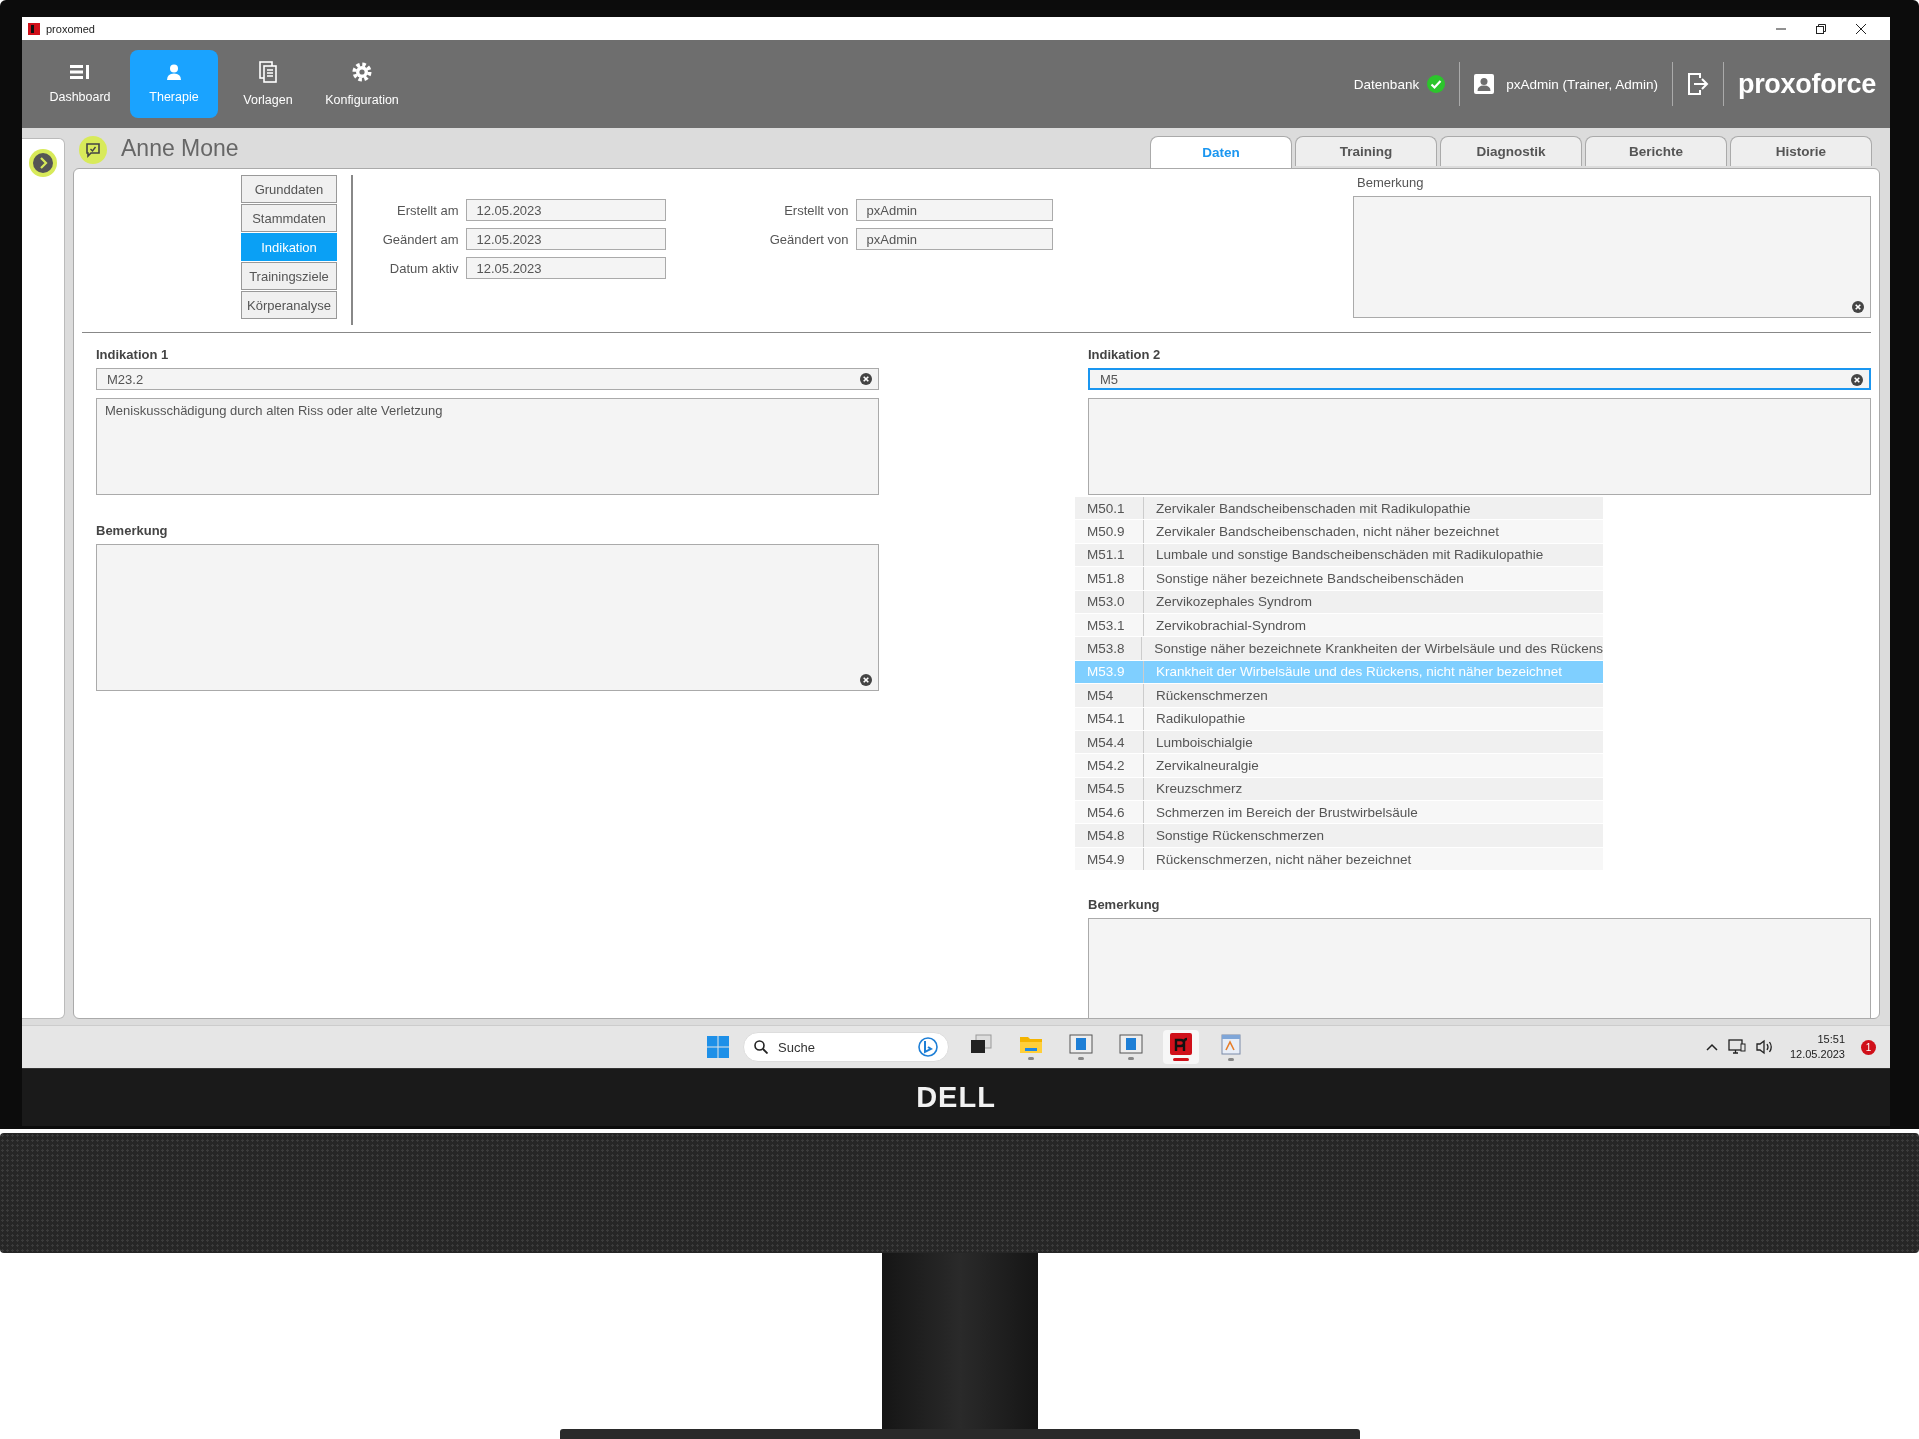  What do you see at coordinates (956, 1097) in the screenshot?
I see `brand-logo: DELL` at bounding box center [956, 1097].